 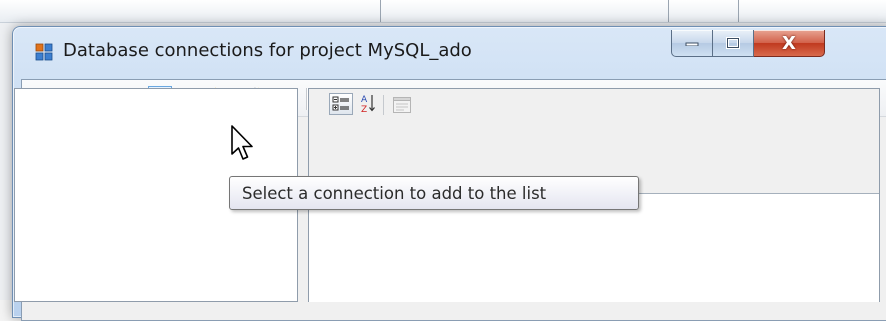 I want to click on close-button: X, so click(x=789, y=43).